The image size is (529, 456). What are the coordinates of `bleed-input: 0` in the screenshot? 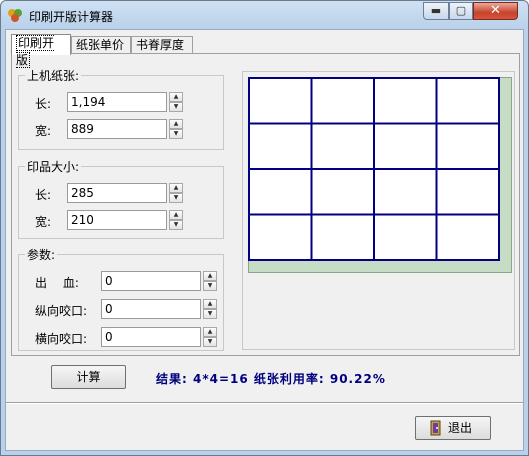 It's located at (151, 281).